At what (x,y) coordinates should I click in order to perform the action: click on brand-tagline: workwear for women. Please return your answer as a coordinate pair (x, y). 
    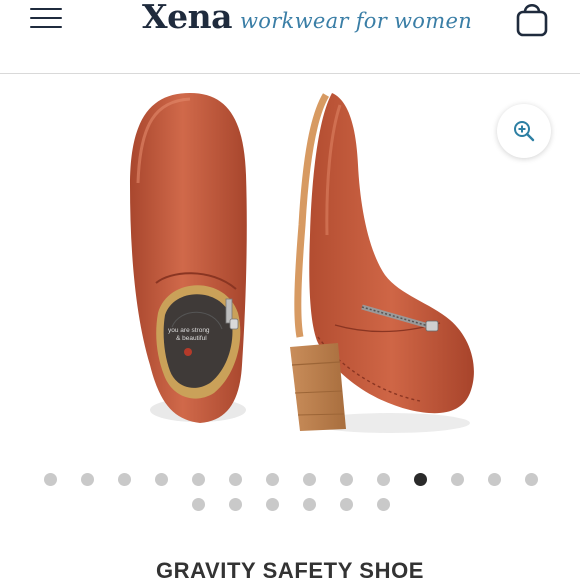
    Looking at the image, I should click on (356, 21).